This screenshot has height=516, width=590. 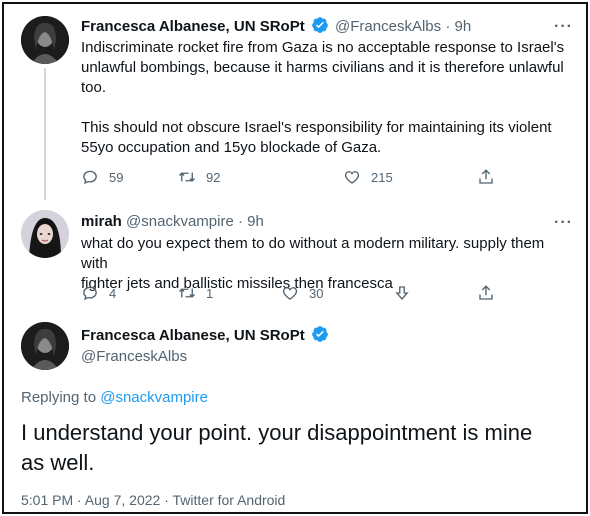 I want to click on retweet-button: 1, so click(x=195, y=293).